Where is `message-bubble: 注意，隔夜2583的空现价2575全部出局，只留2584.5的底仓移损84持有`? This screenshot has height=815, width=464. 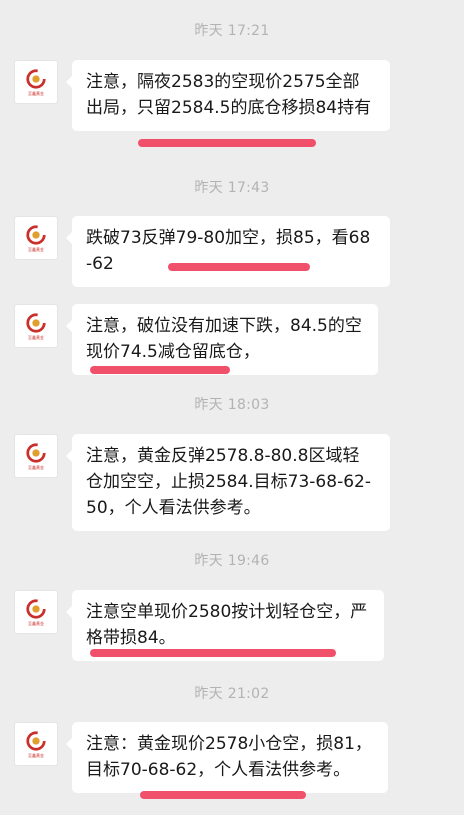
message-bubble: 注意，隔夜2583的空现价2575全部出局，只留2584.5的底仓移损84持有 is located at coordinates (228, 95).